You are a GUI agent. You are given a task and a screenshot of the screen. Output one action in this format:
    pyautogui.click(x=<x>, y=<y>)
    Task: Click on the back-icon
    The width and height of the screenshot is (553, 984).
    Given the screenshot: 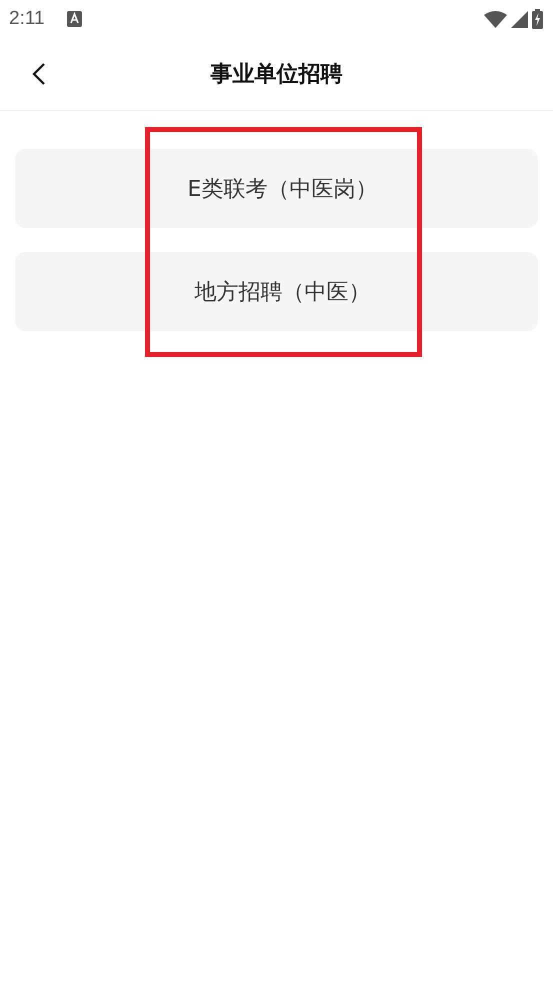 What is the action you would take?
    pyautogui.click(x=39, y=74)
    